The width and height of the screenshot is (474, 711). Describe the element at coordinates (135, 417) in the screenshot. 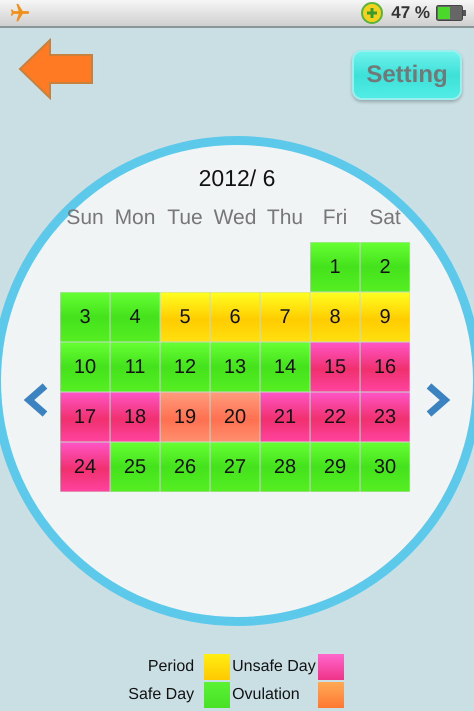

I see `day-cell: 18` at that location.